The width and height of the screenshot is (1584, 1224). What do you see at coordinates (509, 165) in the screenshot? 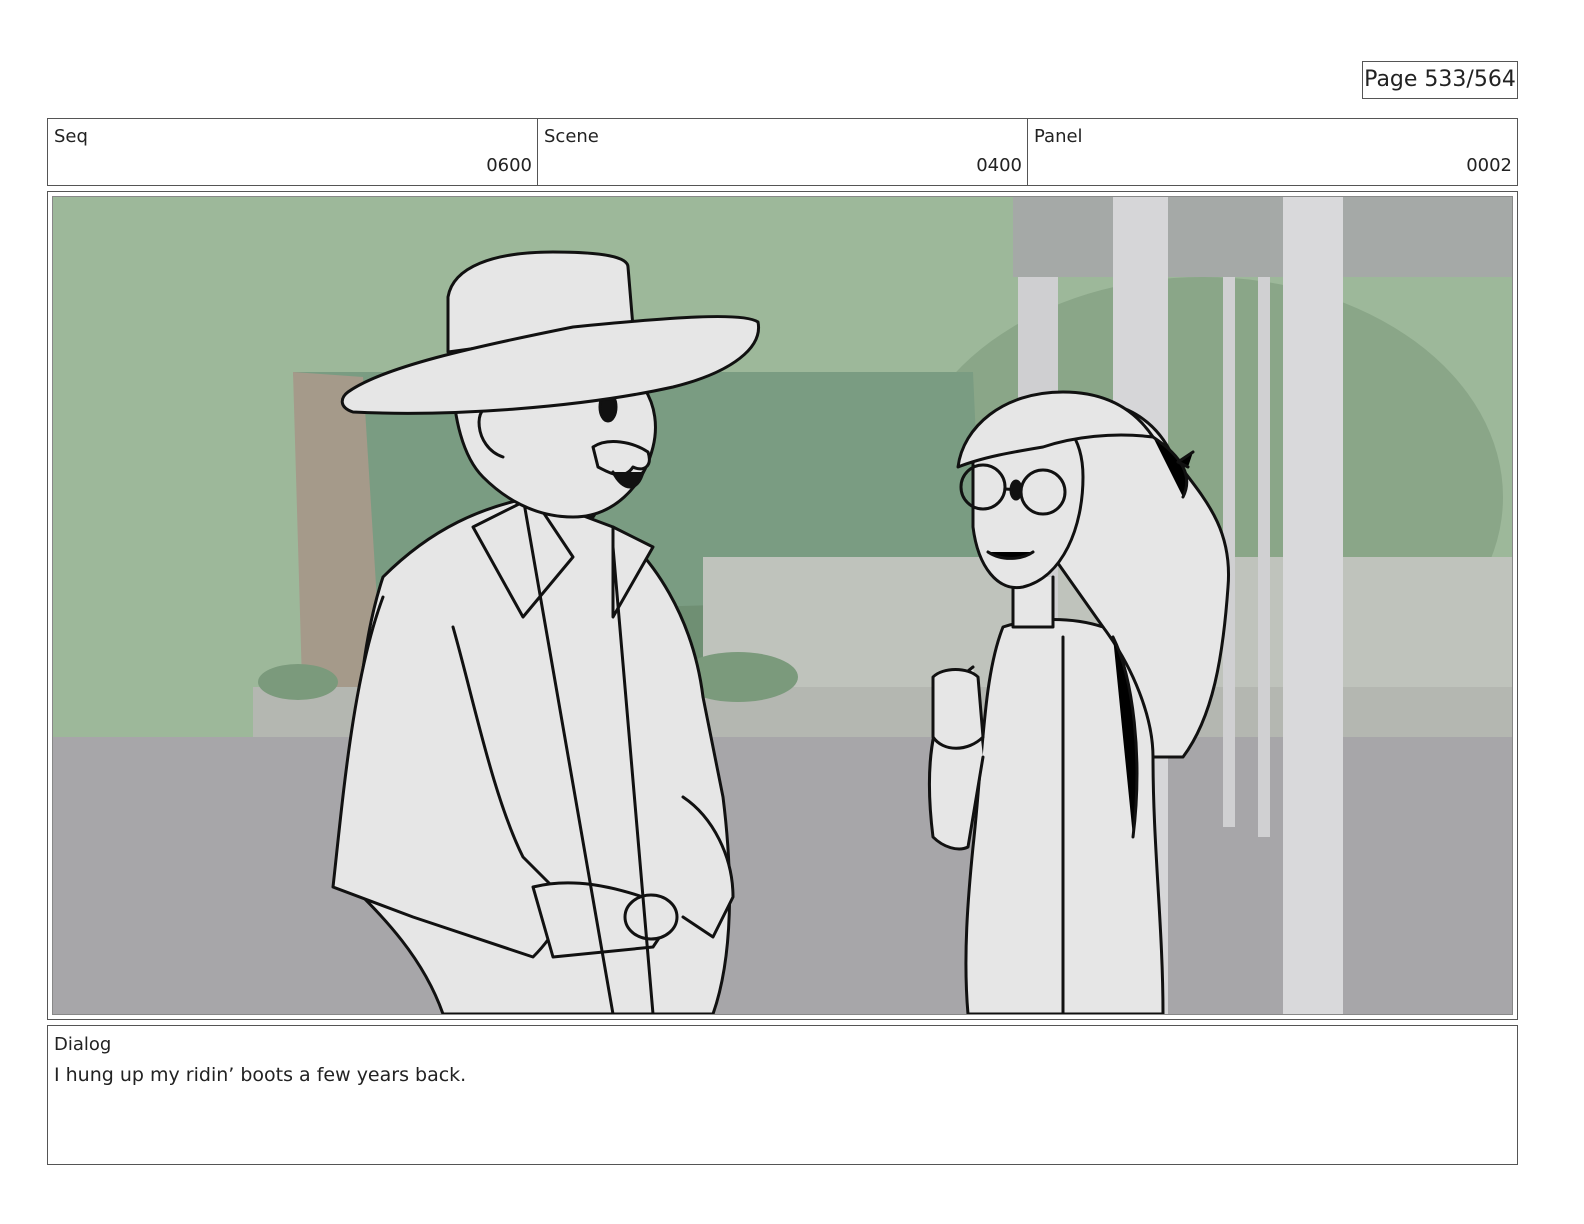
I see `seq-value: 0600` at bounding box center [509, 165].